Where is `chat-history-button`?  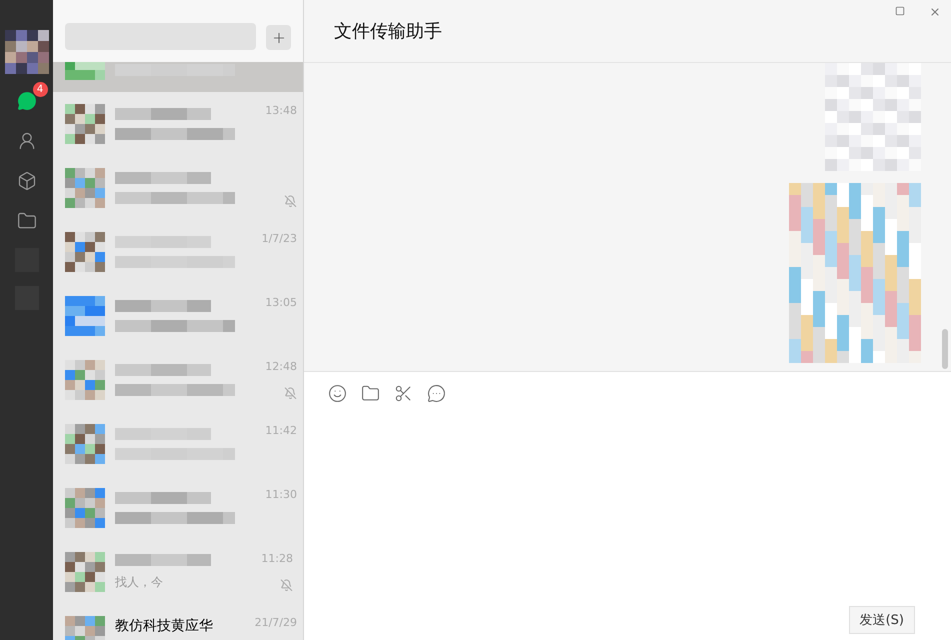
chat-history-button is located at coordinates (436, 393).